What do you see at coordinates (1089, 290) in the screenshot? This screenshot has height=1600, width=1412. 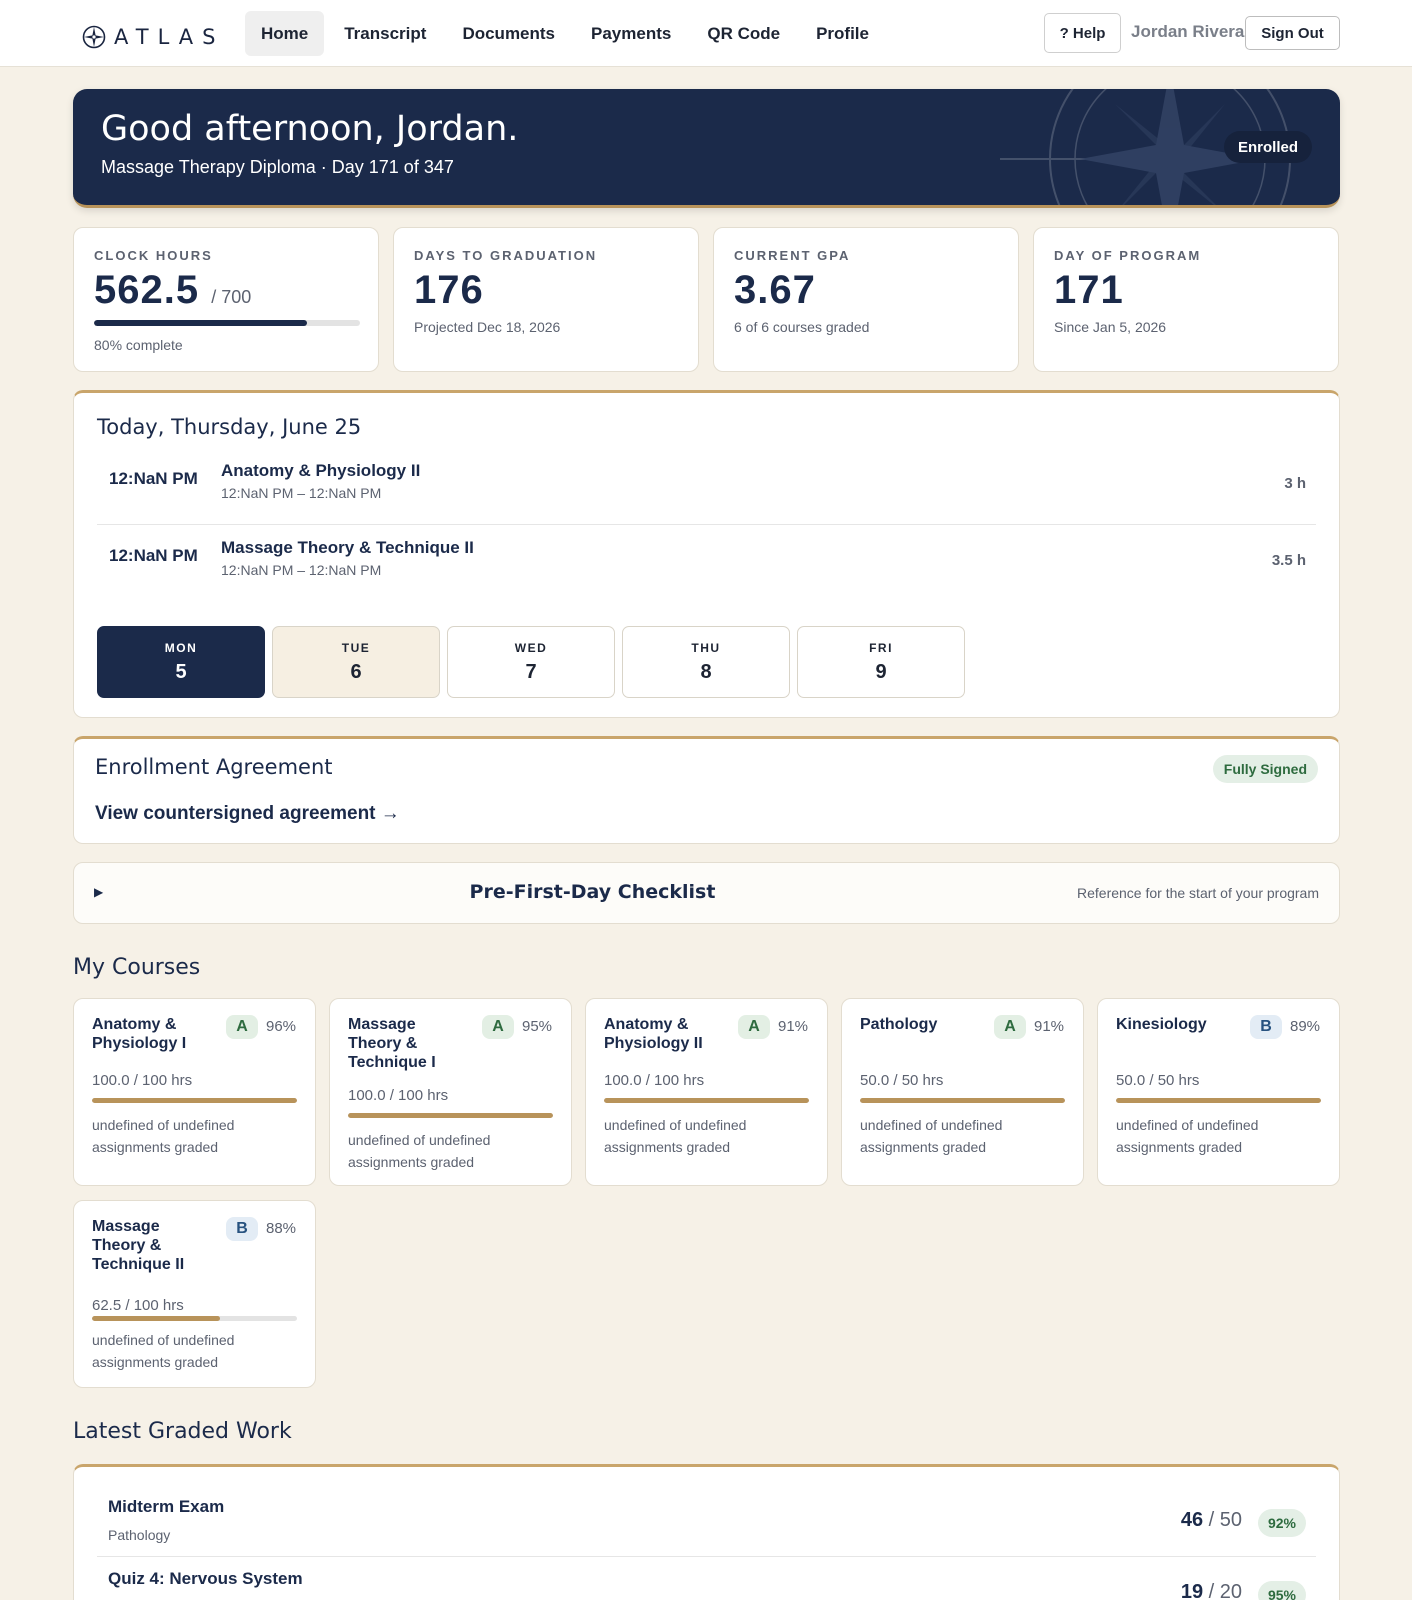 I see `stat-value: 171` at bounding box center [1089, 290].